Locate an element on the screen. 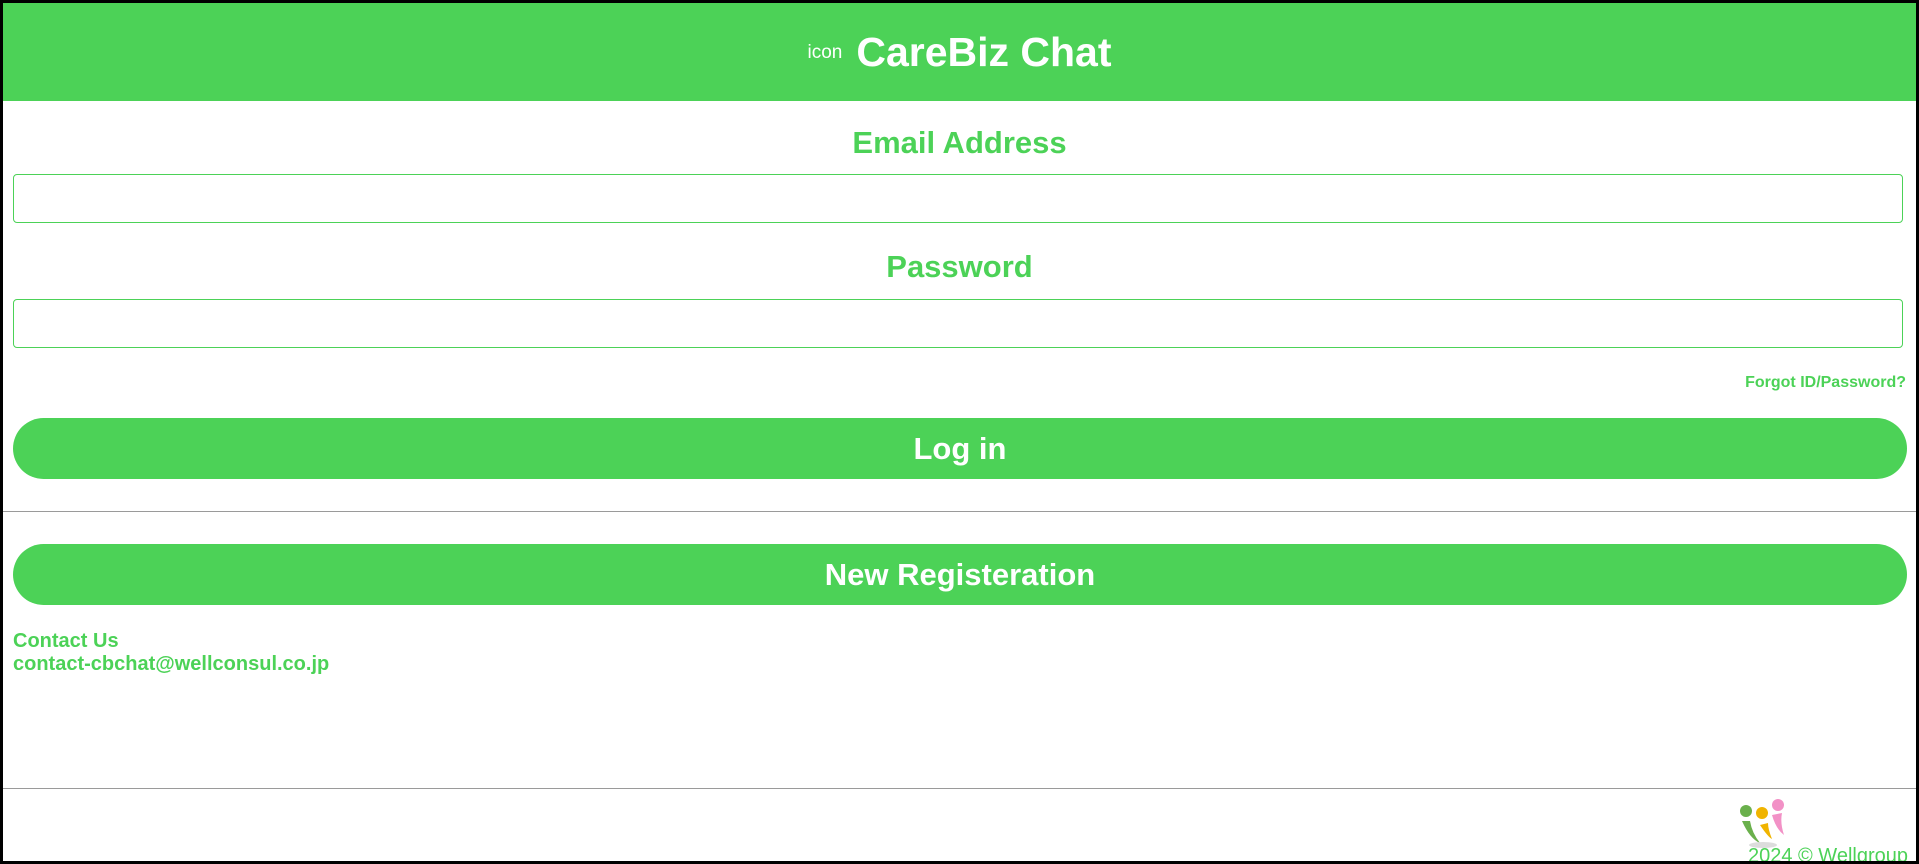 This screenshot has width=1919, height=864. new-registration-button: New Registeration is located at coordinates (960, 574).